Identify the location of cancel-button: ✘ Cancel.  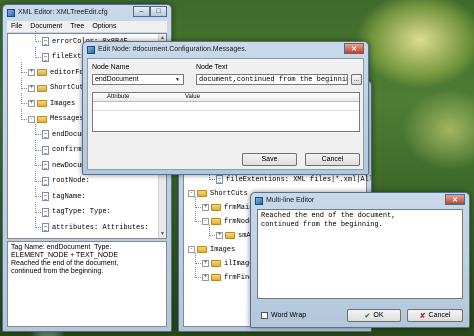
(435, 315).